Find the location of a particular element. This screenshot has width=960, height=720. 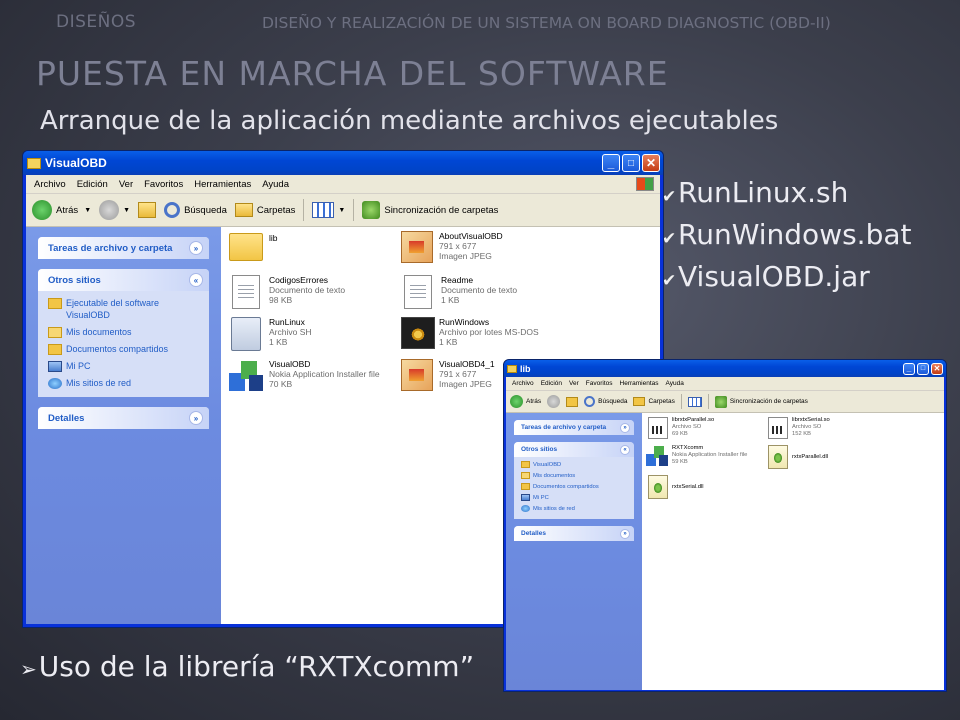

file-tasks-title: Tareas de archivo y carpeta is located at coordinates (564, 427).